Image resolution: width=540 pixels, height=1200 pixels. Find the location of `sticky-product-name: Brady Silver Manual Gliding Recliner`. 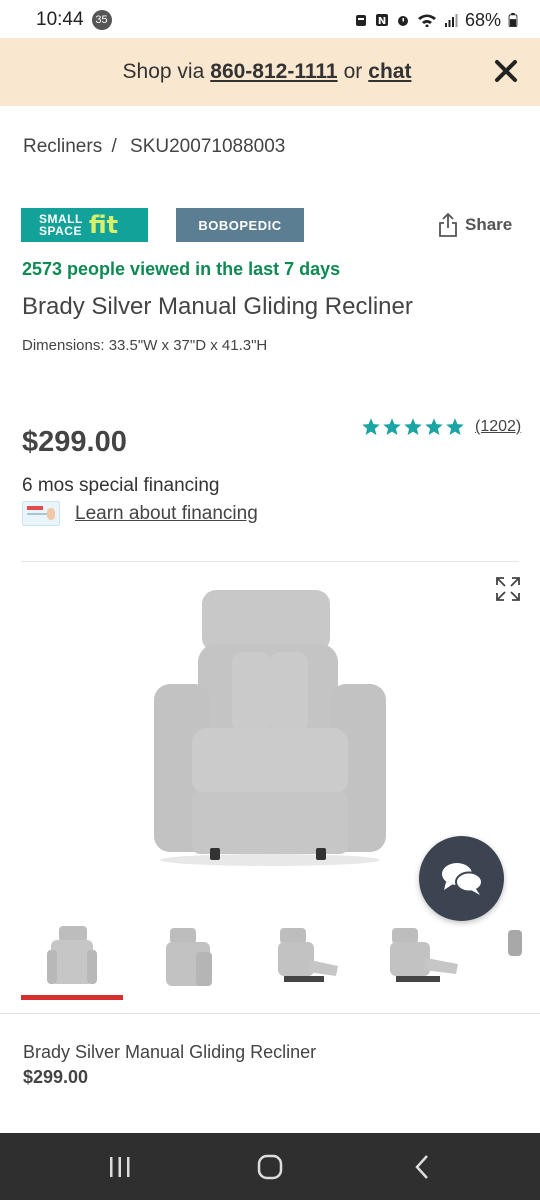

sticky-product-name: Brady Silver Manual Gliding Recliner is located at coordinates (170, 1052).